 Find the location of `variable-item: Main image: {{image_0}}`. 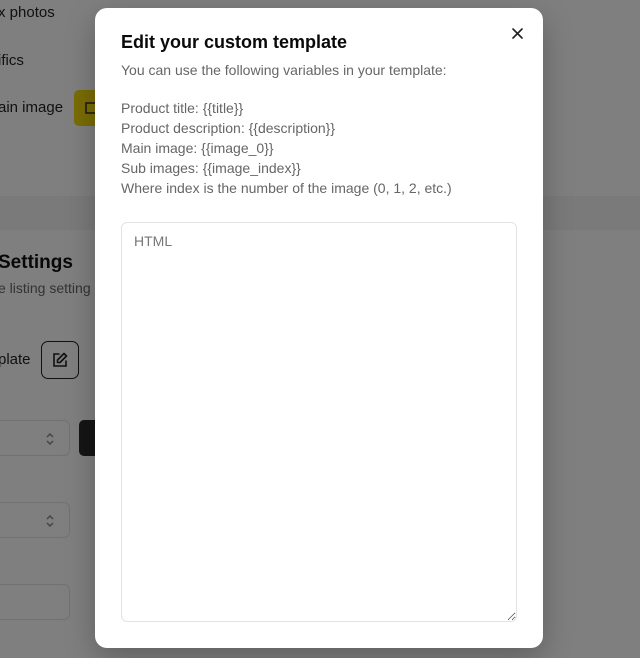

variable-item: Main image: {{image_0}} is located at coordinates (197, 148).